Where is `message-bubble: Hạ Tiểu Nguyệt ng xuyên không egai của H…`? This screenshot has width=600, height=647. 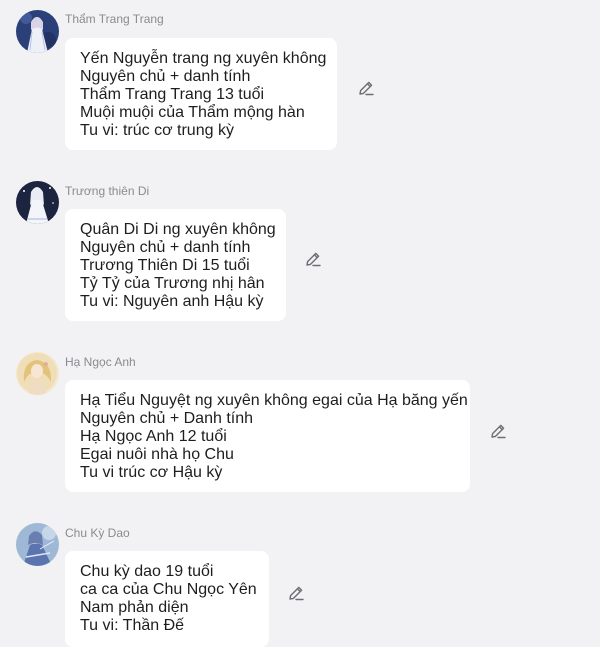 message-bubble: Hạ Tiểu Nguyệt ng xuyên không egai của H… is located at coordinates (267, 436).